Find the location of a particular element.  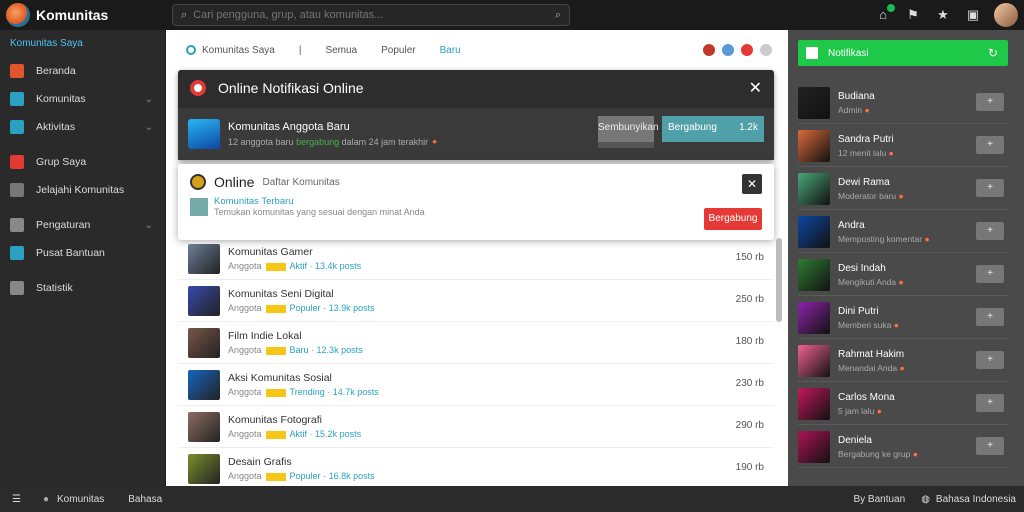

notification-header: Notifikasi ↻ is located at coordinates (903, 53).